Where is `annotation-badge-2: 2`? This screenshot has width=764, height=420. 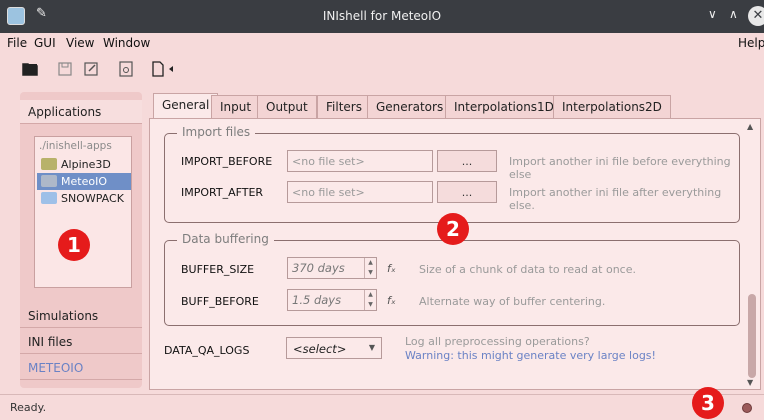
annotation-badge-2: 2 is located at coordinates (453, 229).